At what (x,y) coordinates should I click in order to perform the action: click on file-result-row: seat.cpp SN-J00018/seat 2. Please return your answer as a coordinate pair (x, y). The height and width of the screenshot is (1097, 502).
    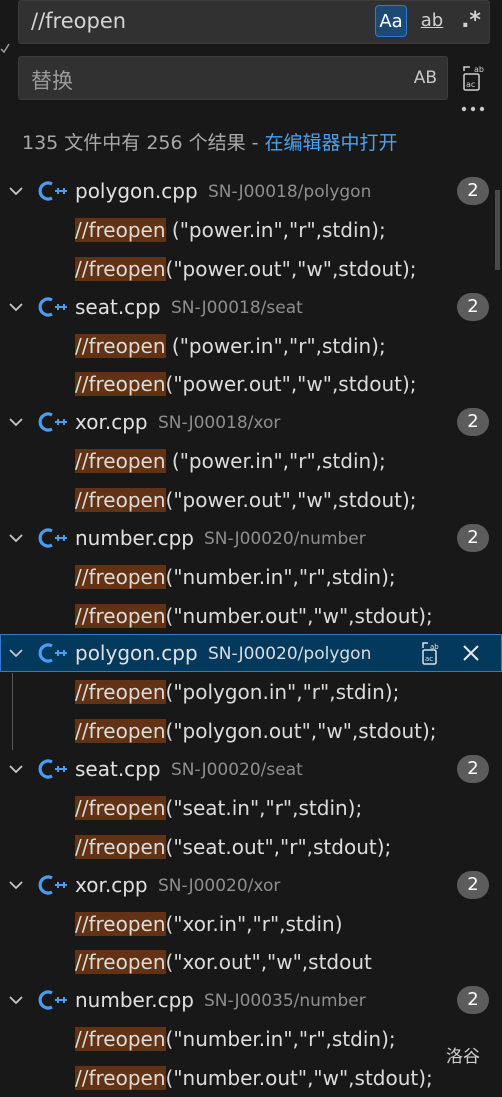
    Looking at the image, I should click on (251, 307).